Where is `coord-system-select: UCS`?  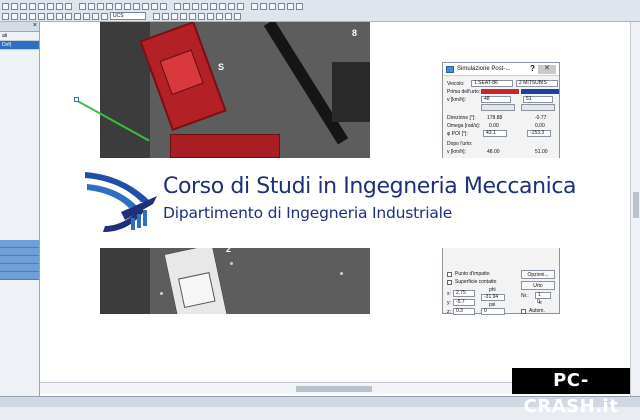 coord-system-select: UCS is located at coordinates (128, 16).